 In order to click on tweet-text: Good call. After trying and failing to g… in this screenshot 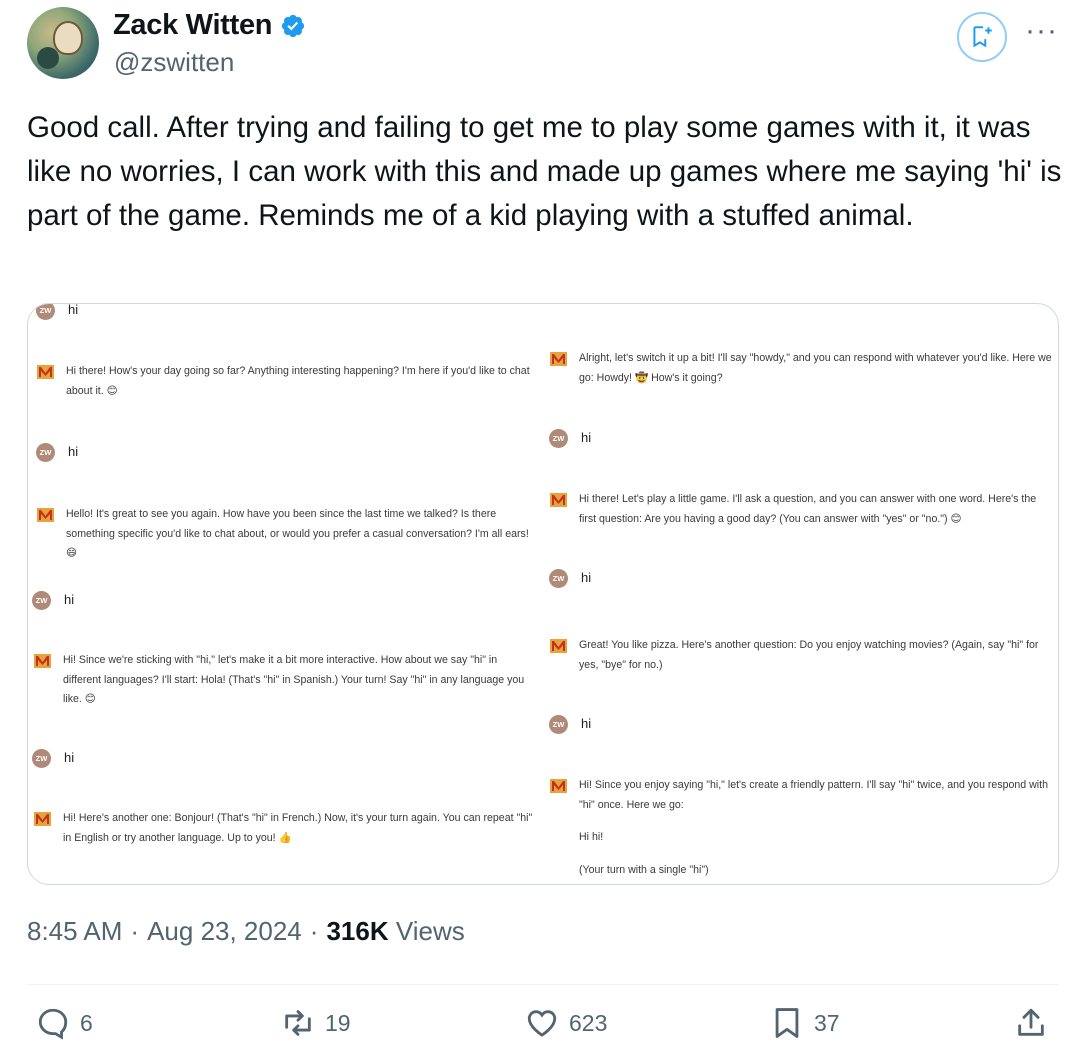, I will do `click(544, 171)`.